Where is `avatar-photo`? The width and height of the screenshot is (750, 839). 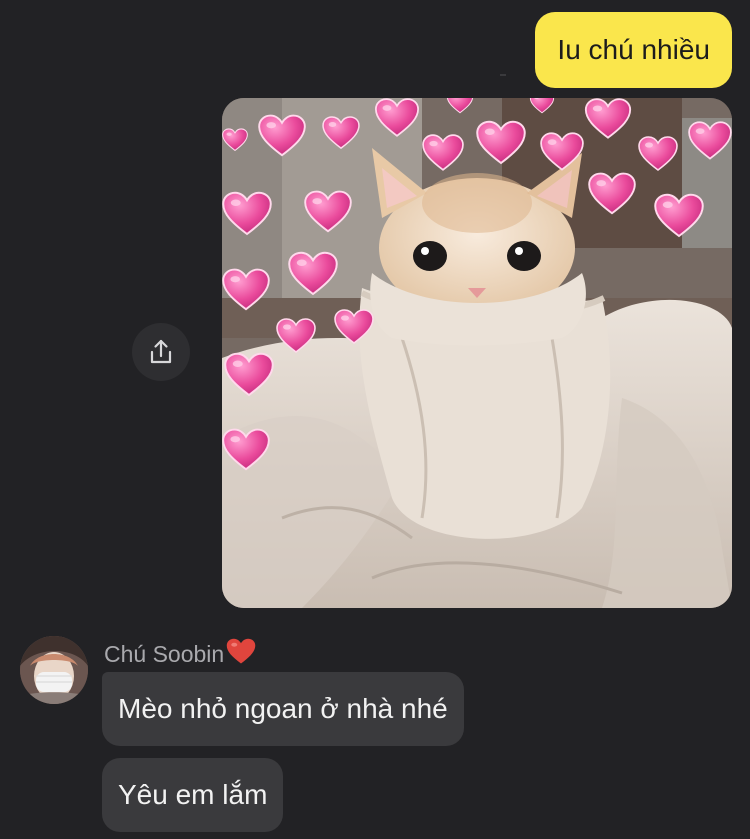
avatar-photo is located at coordinates (54, 670).